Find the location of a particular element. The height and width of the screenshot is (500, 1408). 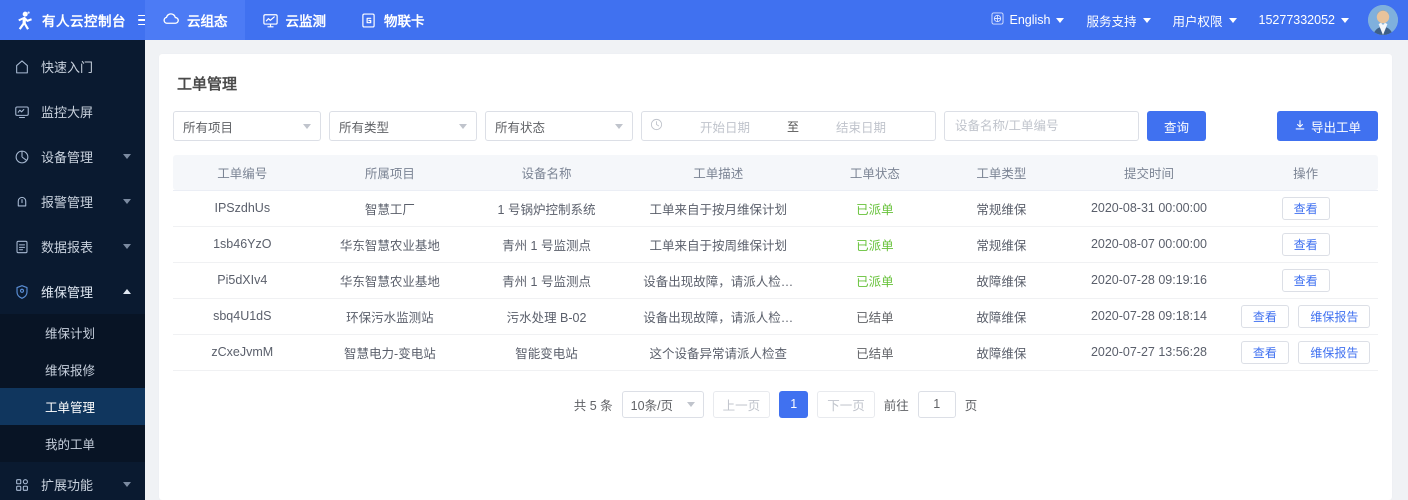

permissions-menu: 用户权限 is located at coordinates (1205, 20).